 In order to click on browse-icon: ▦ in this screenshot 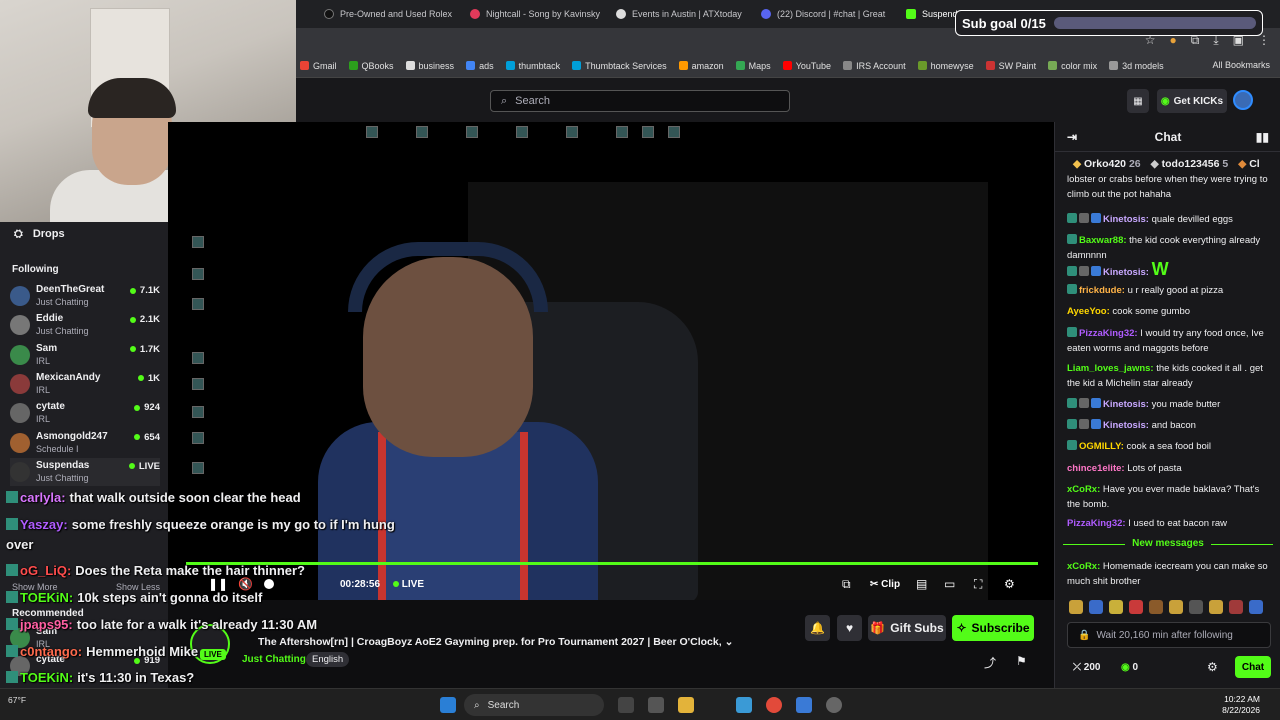, I will do `click(1138, 101)`.